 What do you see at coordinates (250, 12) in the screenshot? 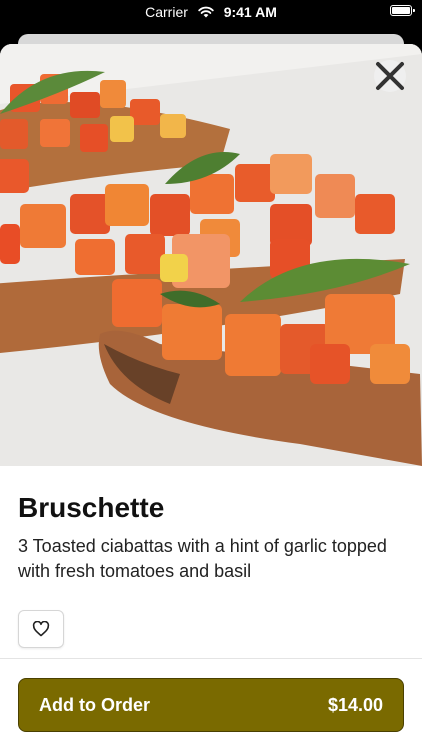
I see `clock: 9:41 AM` at bounding box center [250, 12].